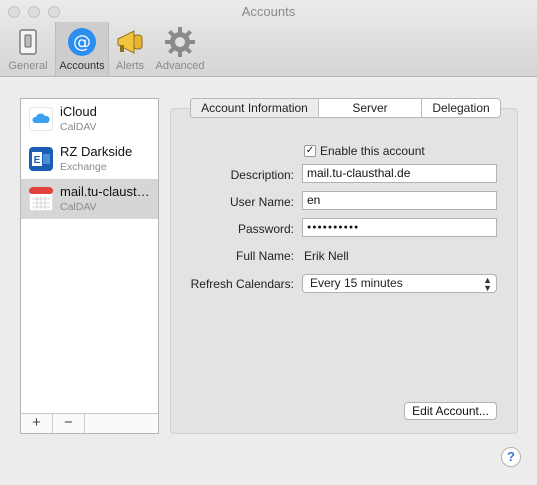  What do you see at coordinates (180, 42) in the screenshot?
I see `gear-icon` at bounding box center [180, 42].